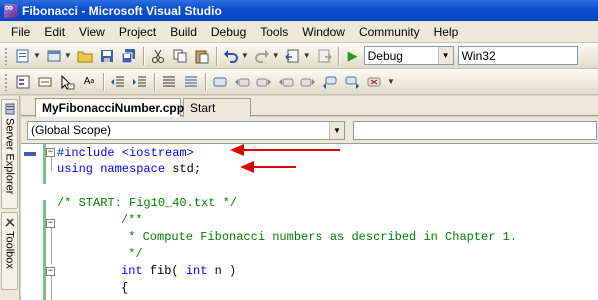  What do you see at coordinates (89, 153) in the screenshot?
I see `preprocessor-directive: #include` at bounding box center [89, 153].